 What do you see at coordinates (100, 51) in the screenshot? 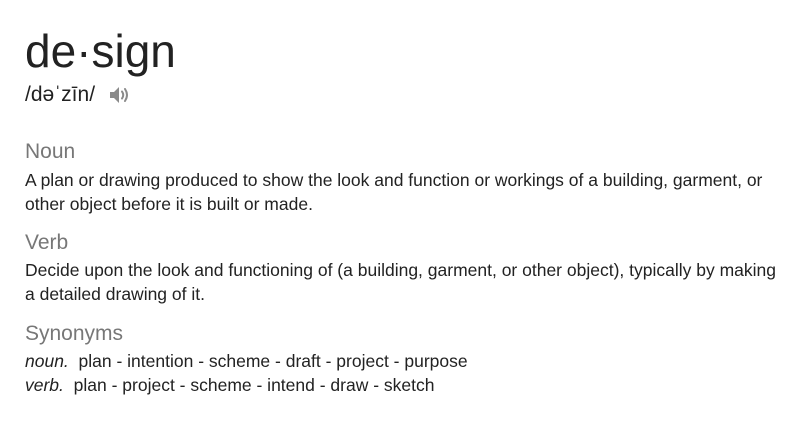
I see `headword: de·sign` at bounding box center [100, 51].